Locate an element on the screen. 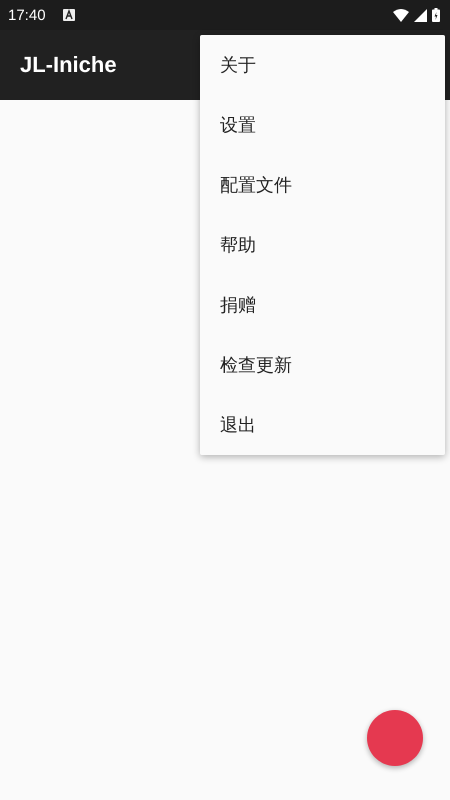  floating-action-button is located at coordinates (395, 738).